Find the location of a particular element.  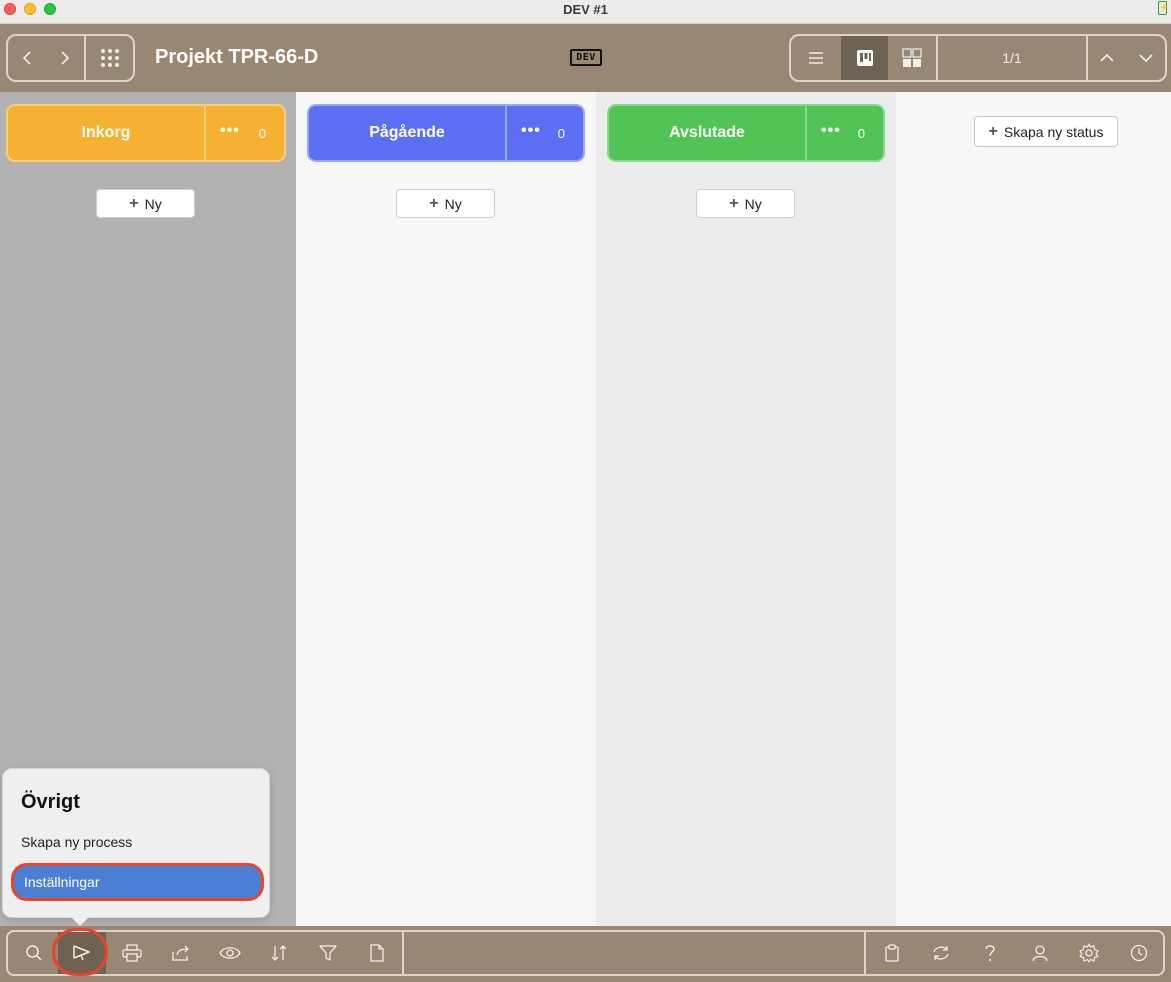

list-view-button is located at coordinates (816, 58).